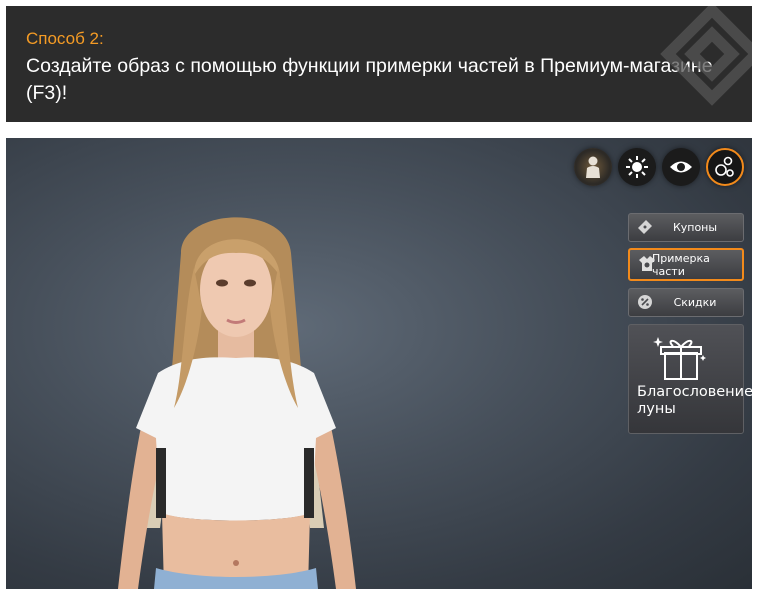 Image resolution: width=758 pixels, height=589 pixels. What do you see at coordinates (706, 56) in the screenshot?
I see `diamond-logo-icon` at bounding box center [706, 56].